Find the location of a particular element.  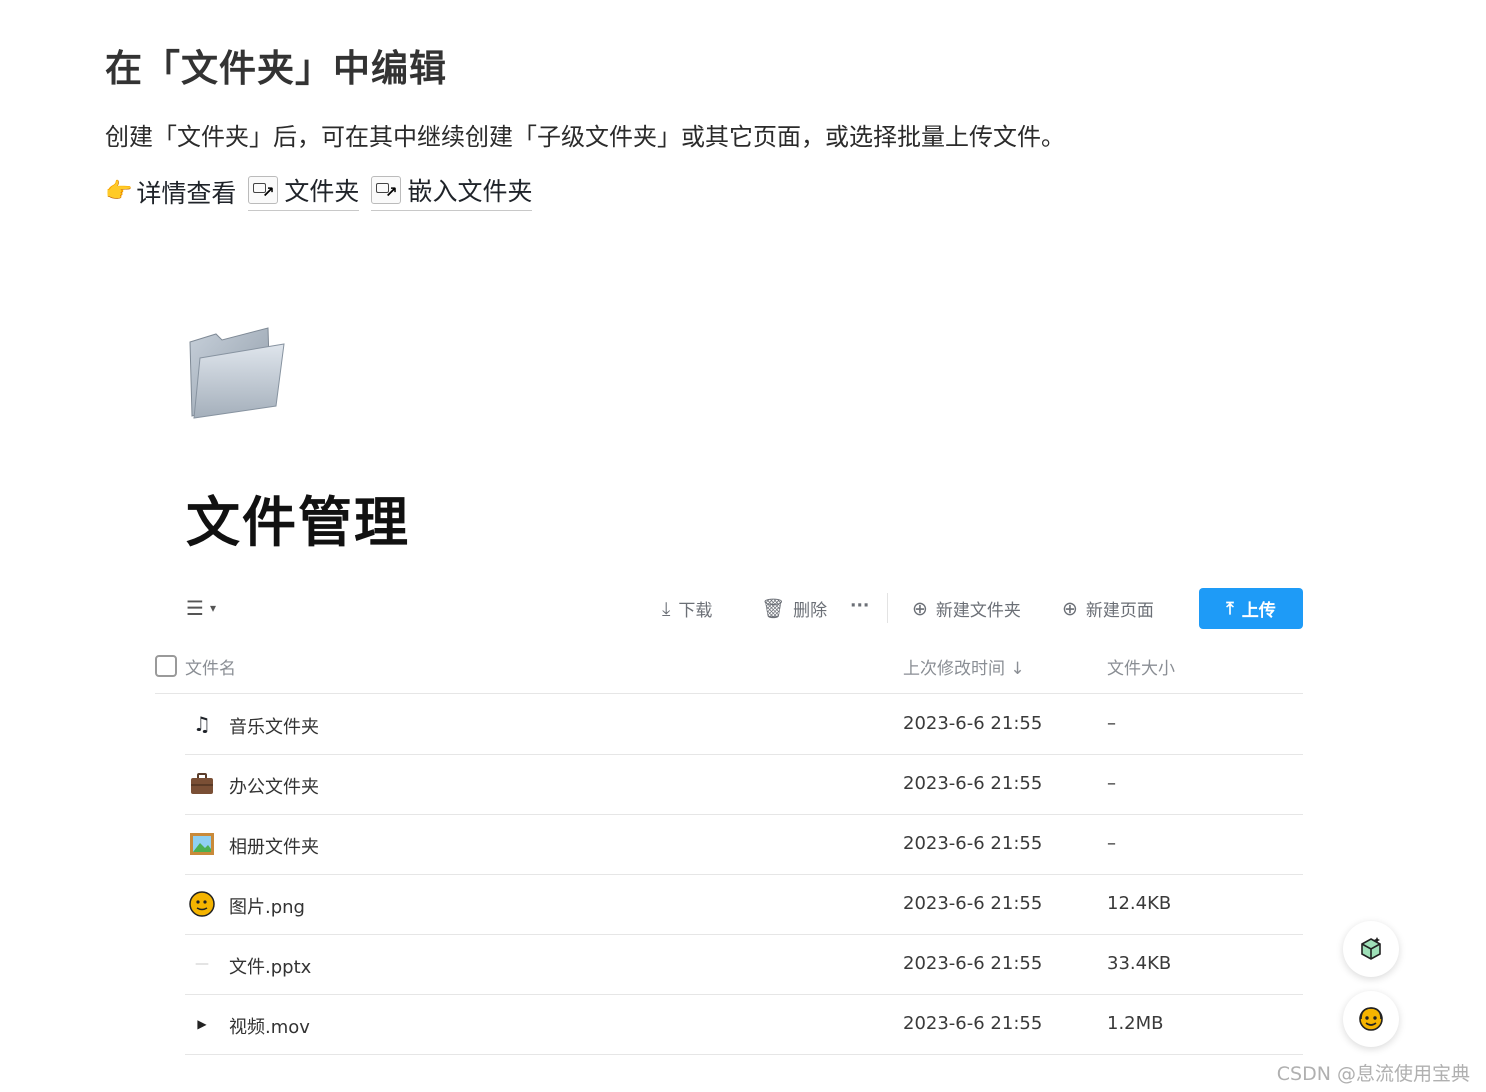

trash-icon: 🗑 is located at coordinates (773, 609).